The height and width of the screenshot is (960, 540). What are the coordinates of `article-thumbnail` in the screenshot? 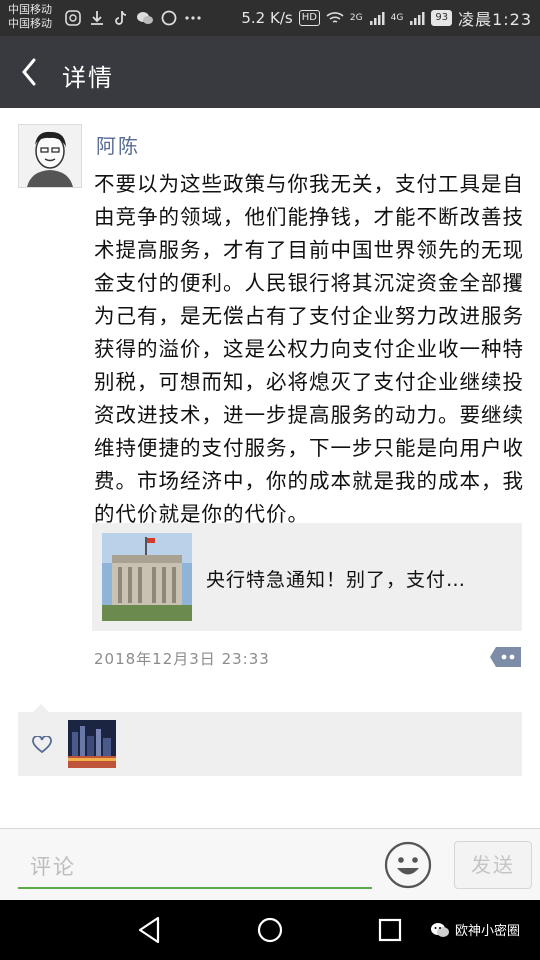 It's located at (147, 577).